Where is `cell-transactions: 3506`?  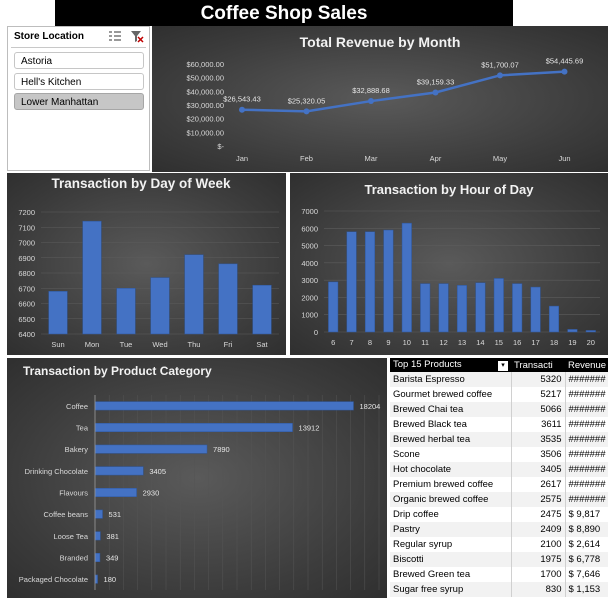
cell-transactions: 3506 is located at coordinates (537, 454).